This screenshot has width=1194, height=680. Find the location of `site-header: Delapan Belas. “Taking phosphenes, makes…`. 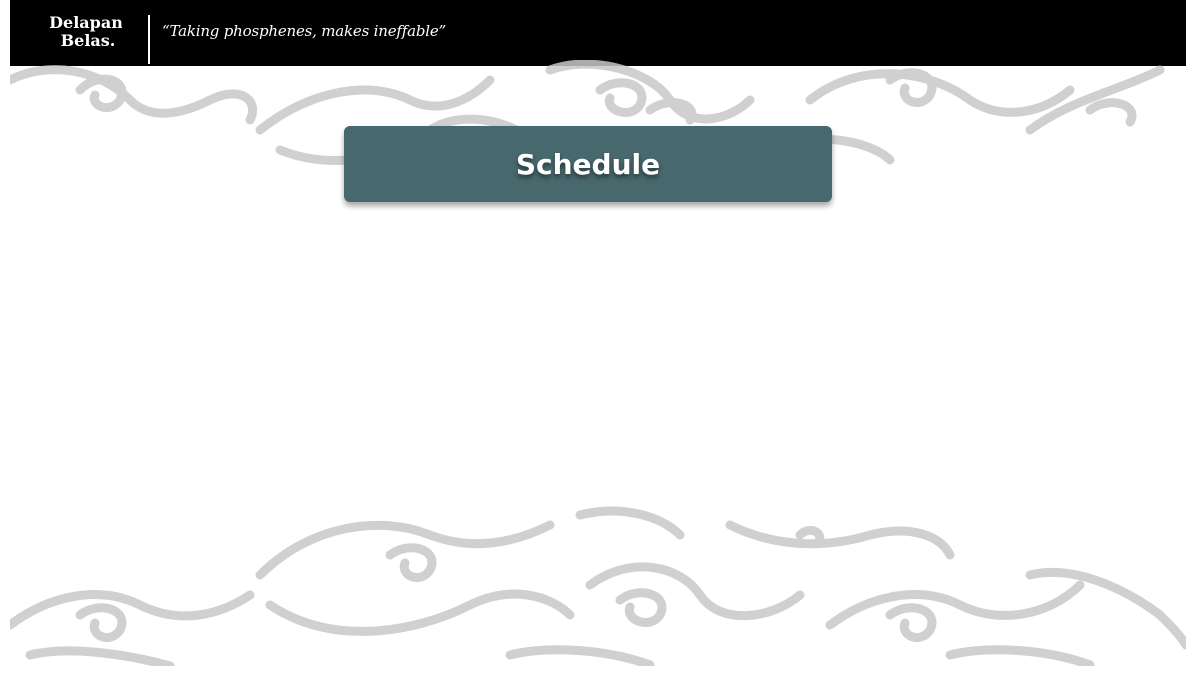

site-header: Delapan Belas. “Taking phosphenes, makes… is located at coordinates (598, 33).